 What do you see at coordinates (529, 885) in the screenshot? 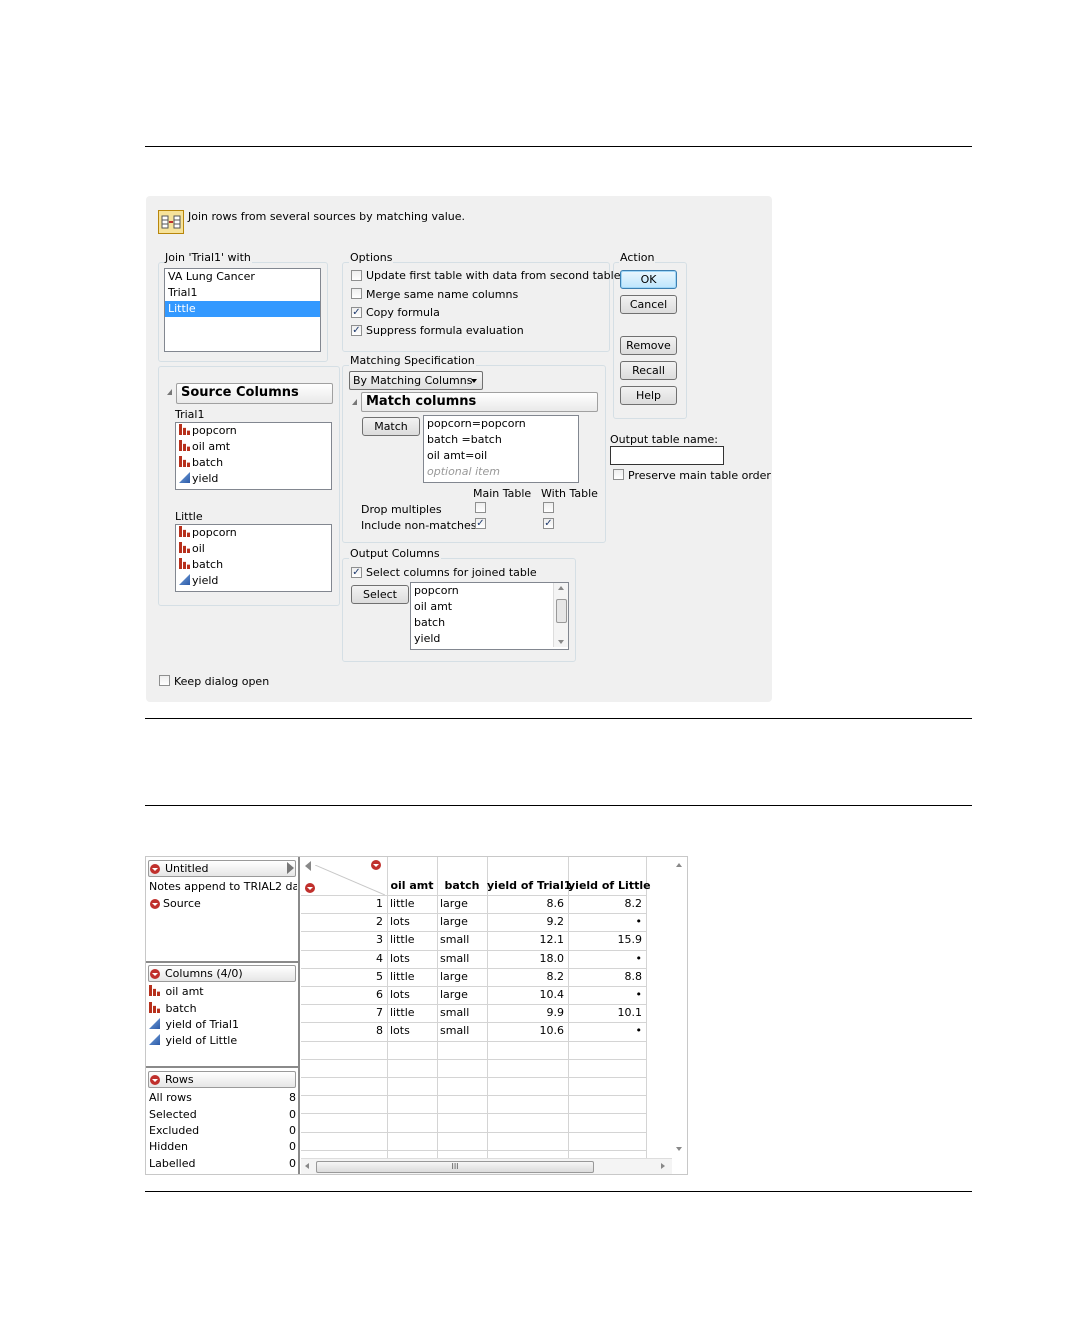
I see `column-header: yield of Trial1` at bounding box center [529, 885].